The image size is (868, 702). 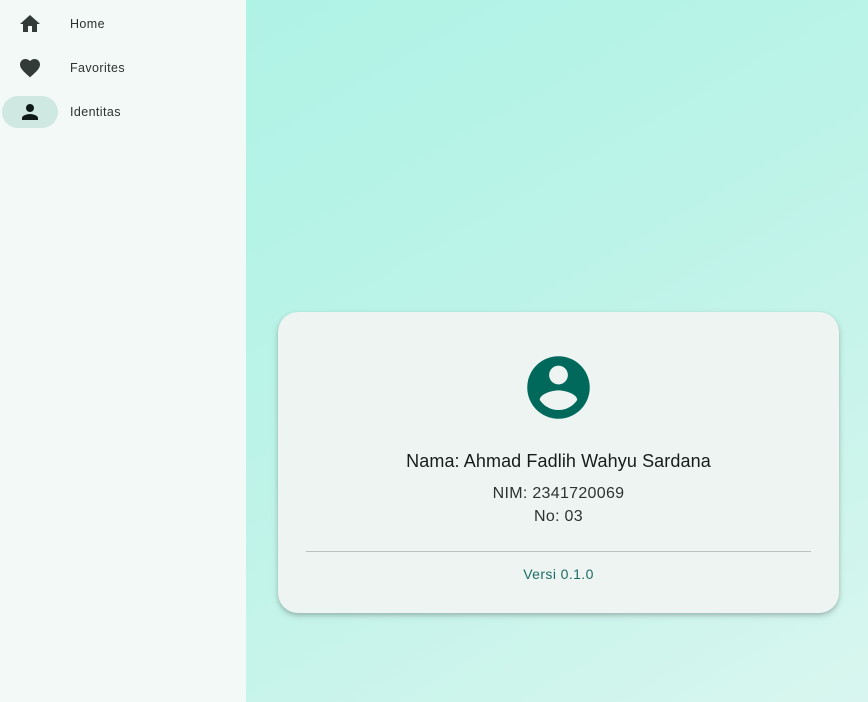 What do you see at coordinates (30, 68) in the screenshot?
I see `heart-icon` at bounding box center [30, 68].